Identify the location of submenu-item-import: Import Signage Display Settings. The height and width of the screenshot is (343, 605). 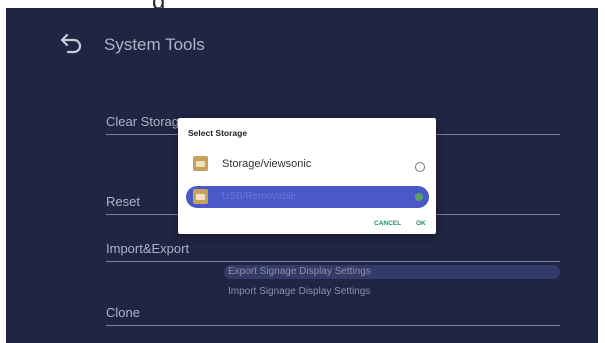
(299, 291).